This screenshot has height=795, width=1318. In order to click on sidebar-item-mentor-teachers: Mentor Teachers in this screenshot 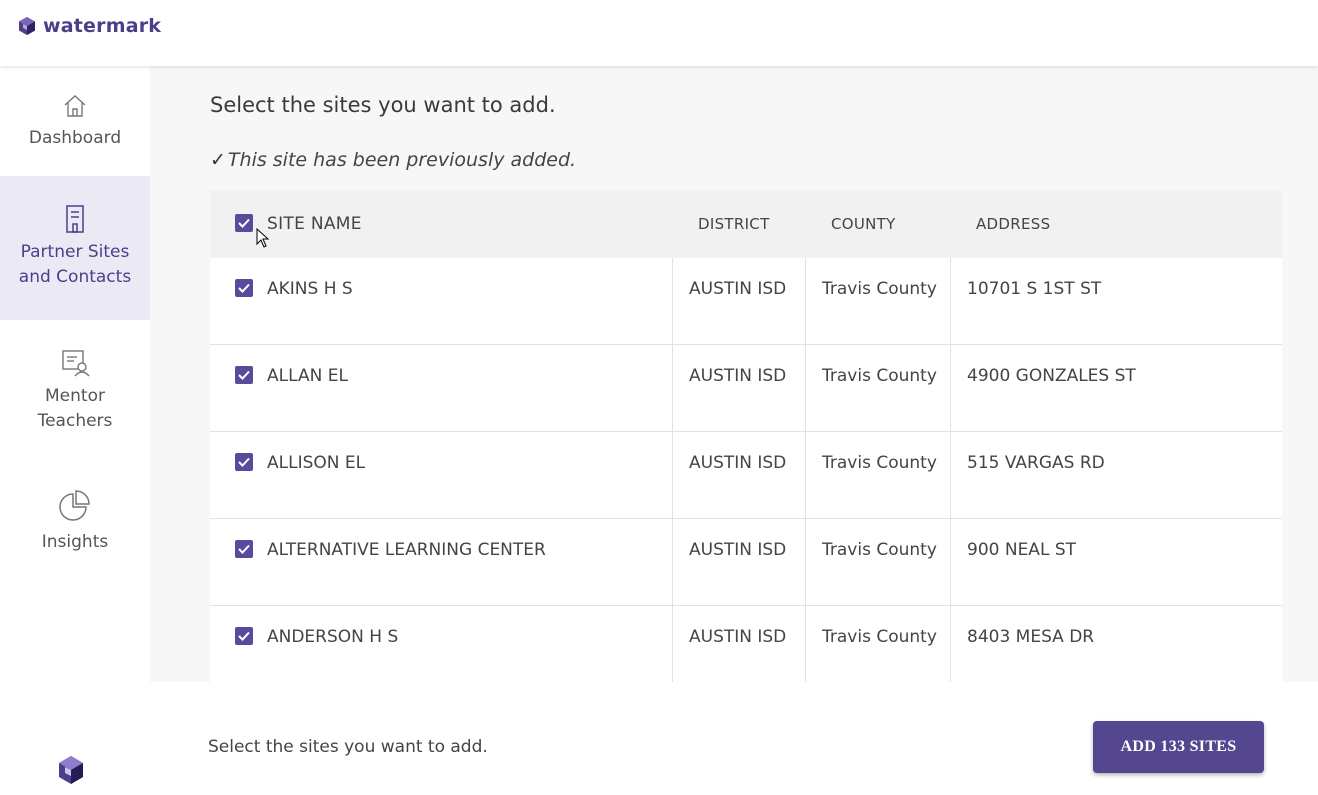, I will do `click(75, 390)`.